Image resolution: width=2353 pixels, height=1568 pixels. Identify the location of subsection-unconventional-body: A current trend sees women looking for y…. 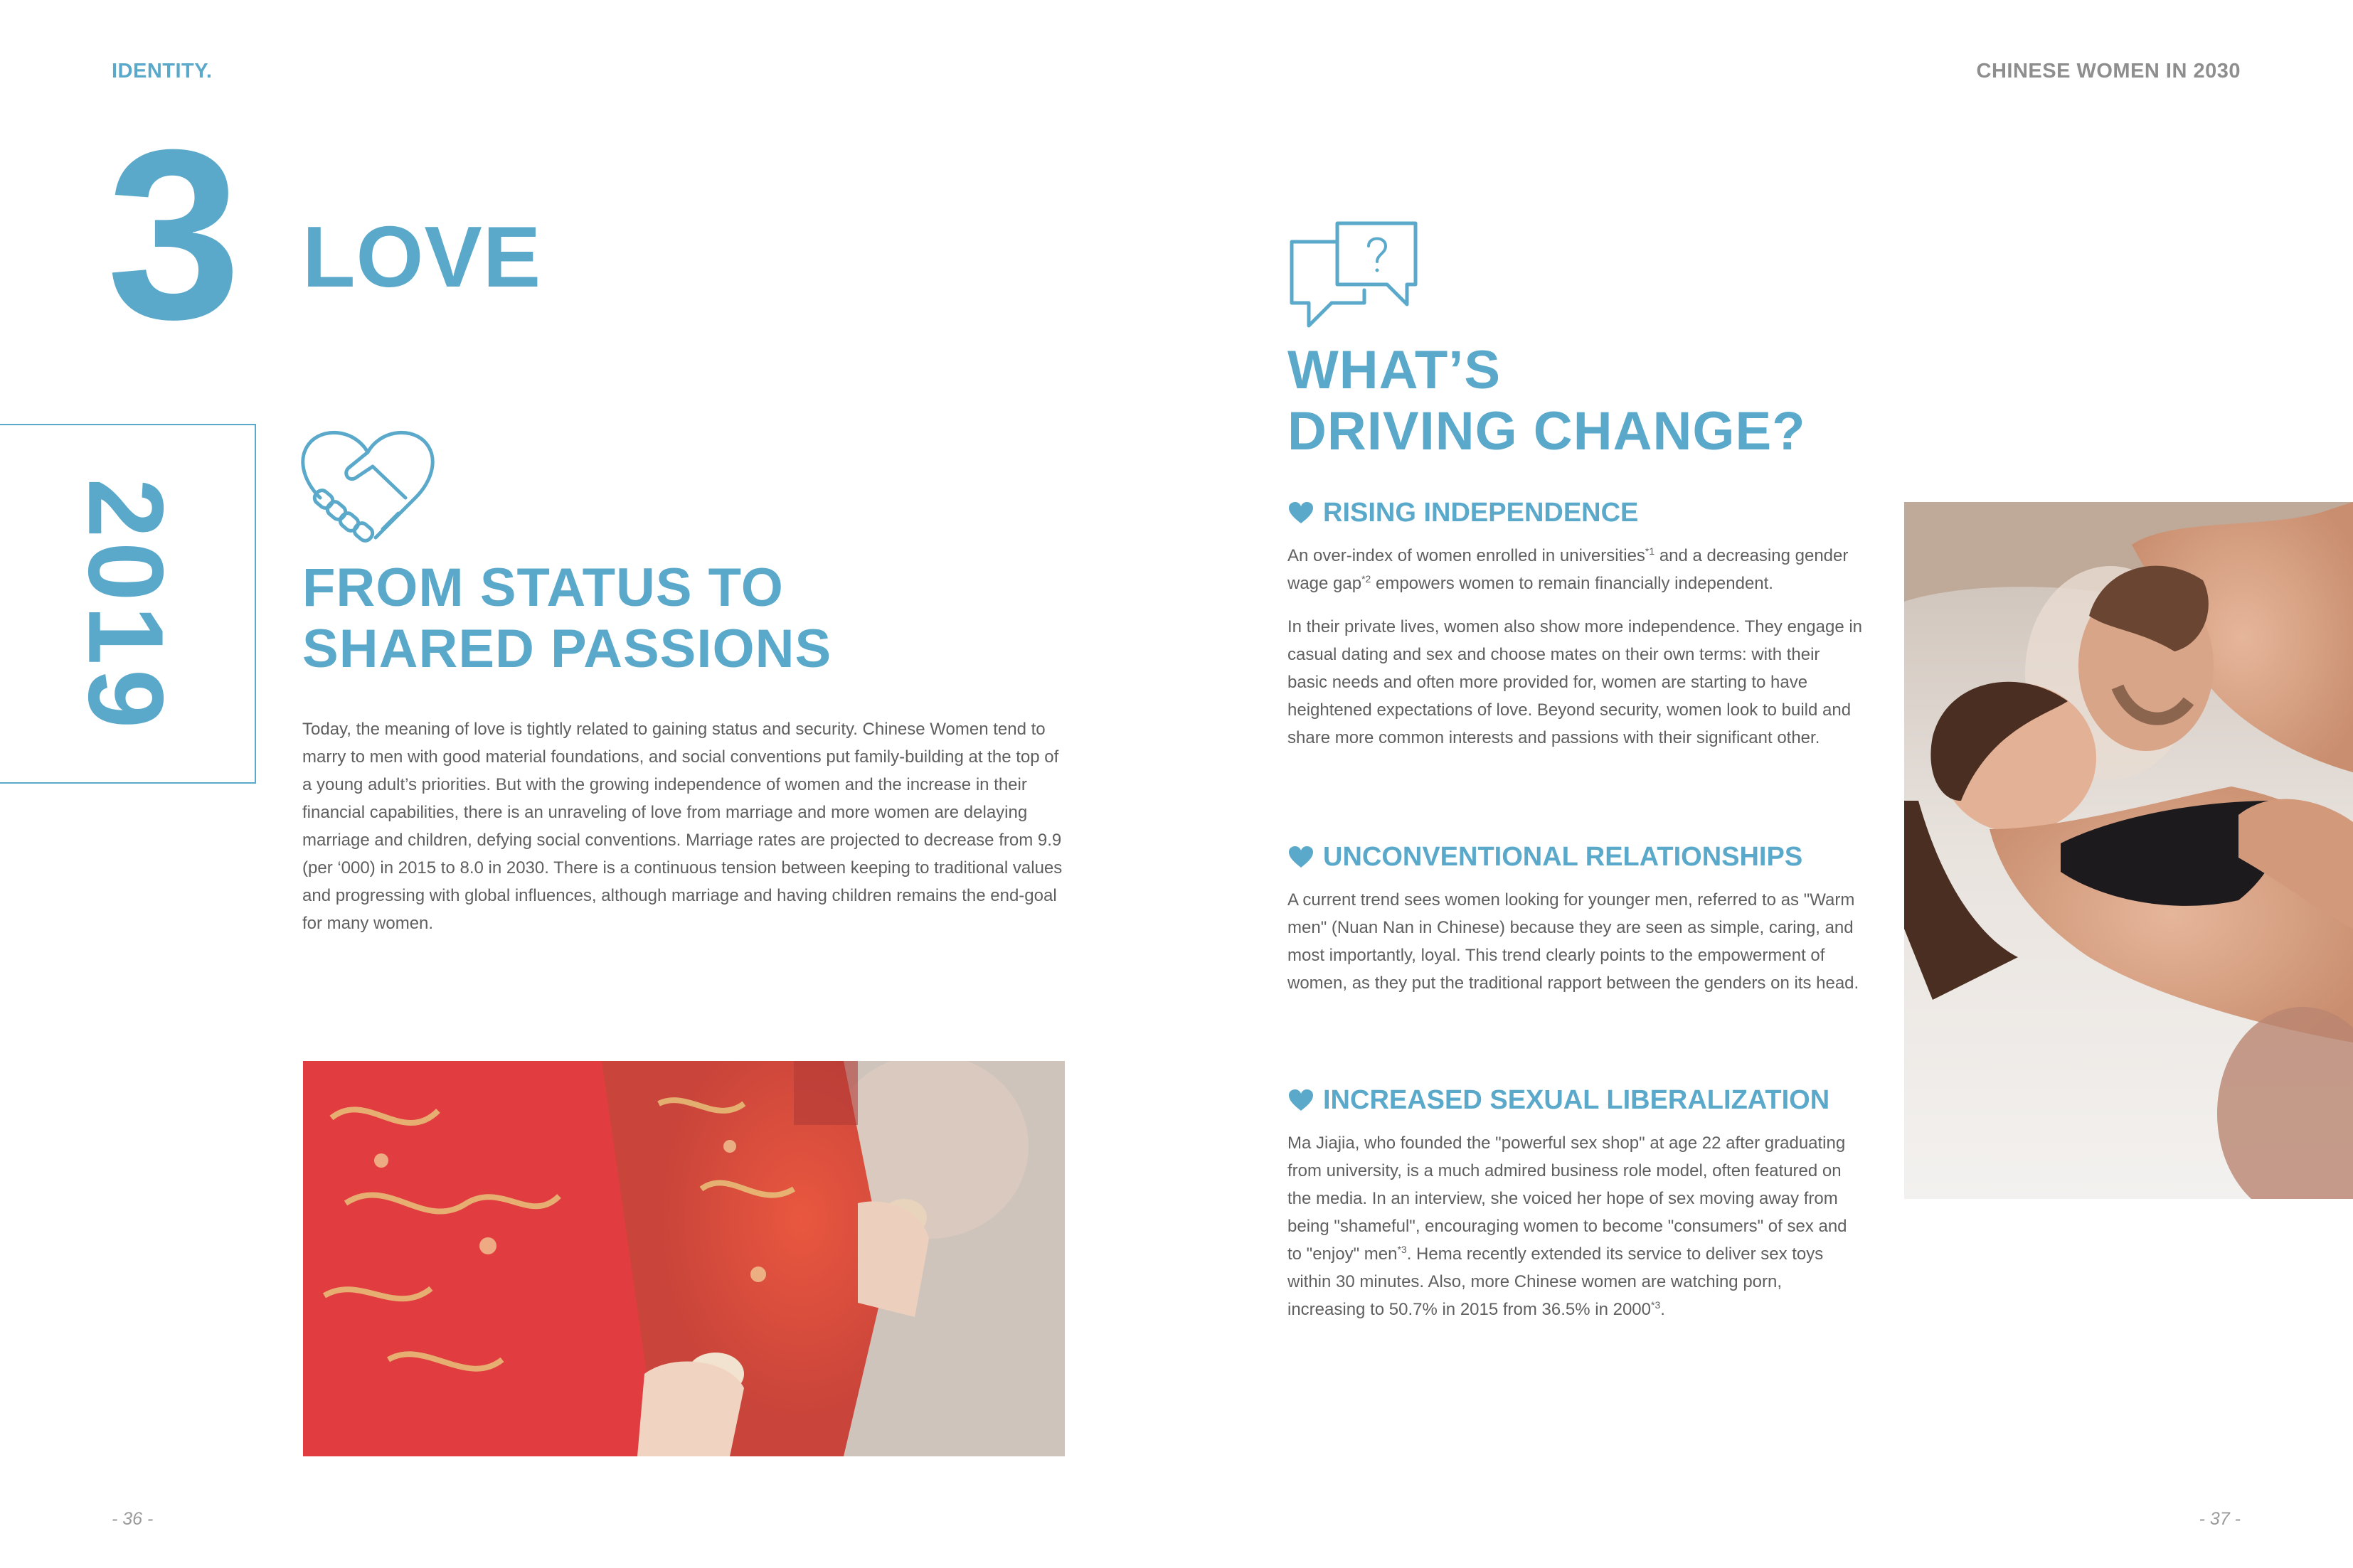
(1575, 949).